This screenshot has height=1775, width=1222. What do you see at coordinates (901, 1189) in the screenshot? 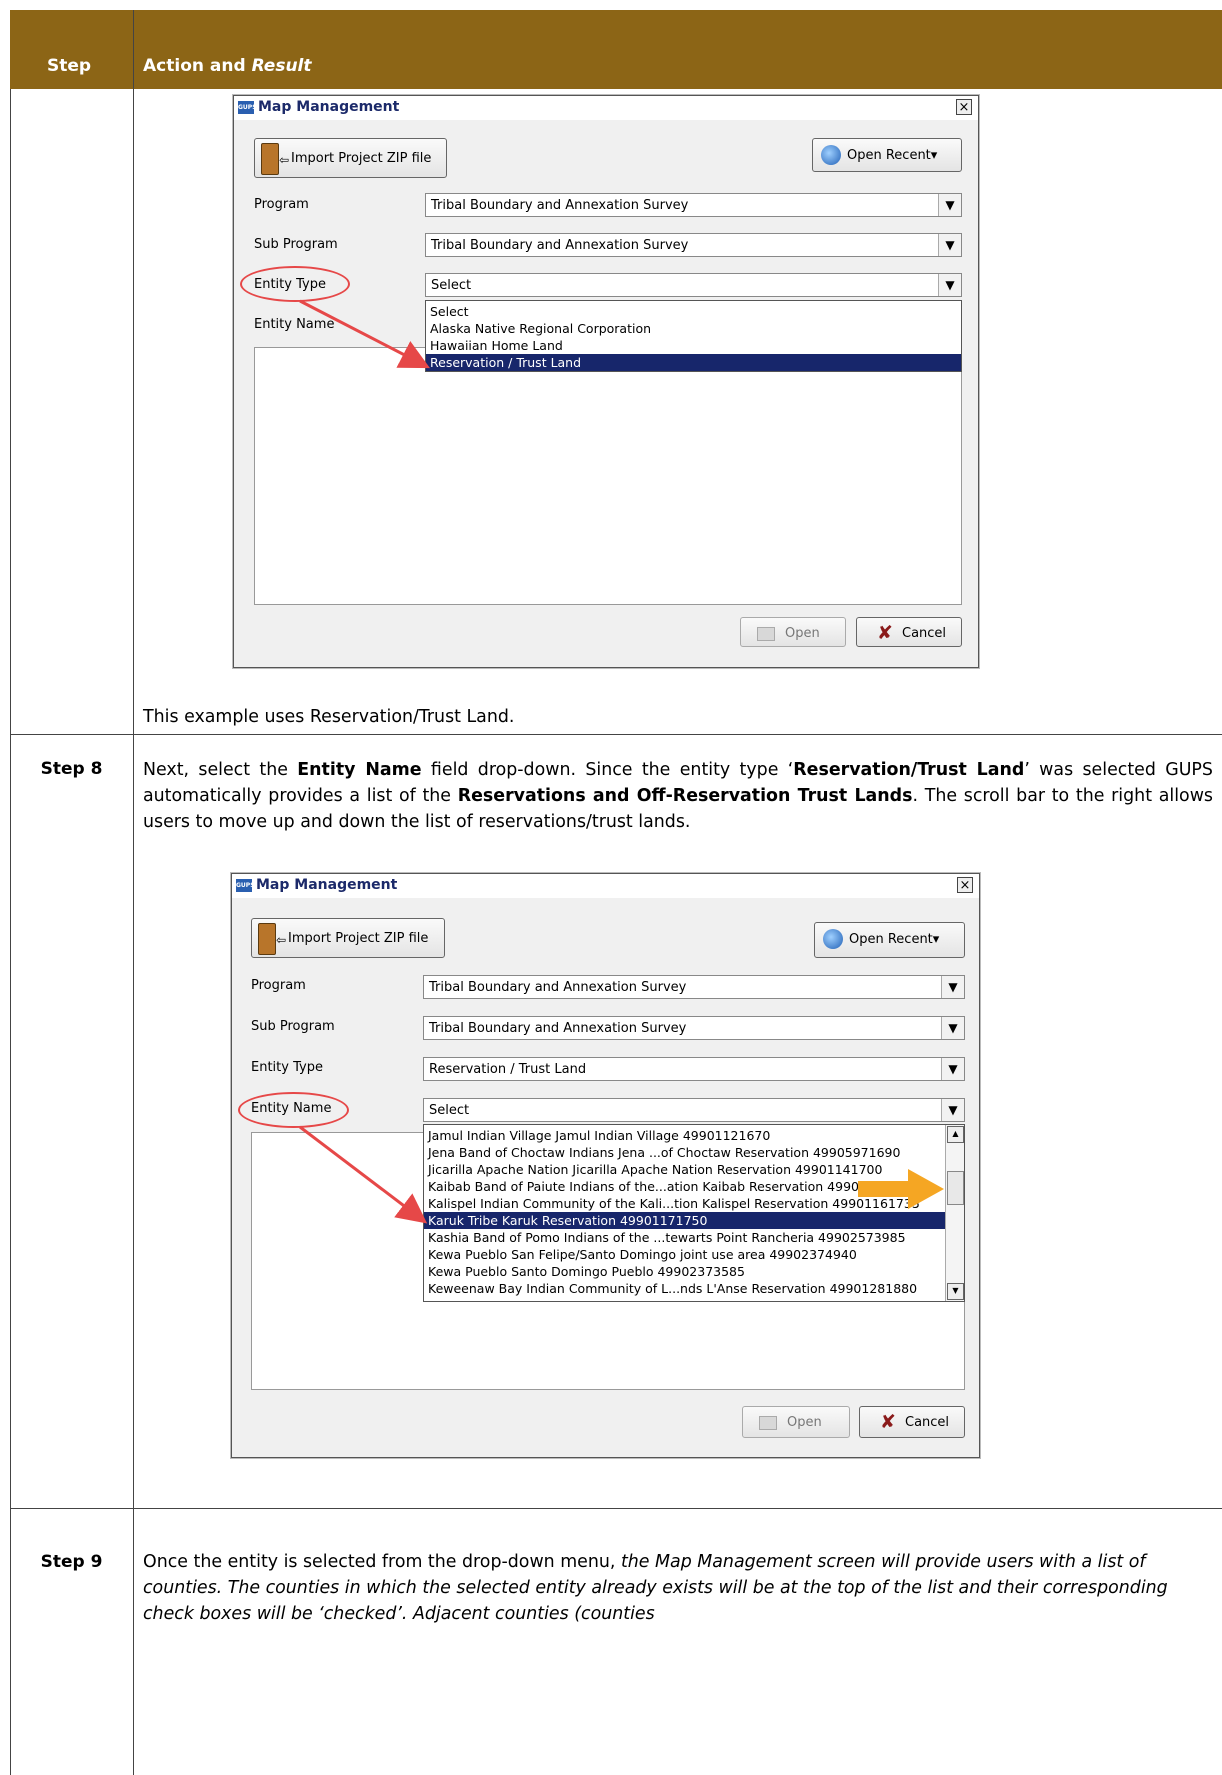
I see `orange-arrow-icon` at bounding box center [901, 1189].